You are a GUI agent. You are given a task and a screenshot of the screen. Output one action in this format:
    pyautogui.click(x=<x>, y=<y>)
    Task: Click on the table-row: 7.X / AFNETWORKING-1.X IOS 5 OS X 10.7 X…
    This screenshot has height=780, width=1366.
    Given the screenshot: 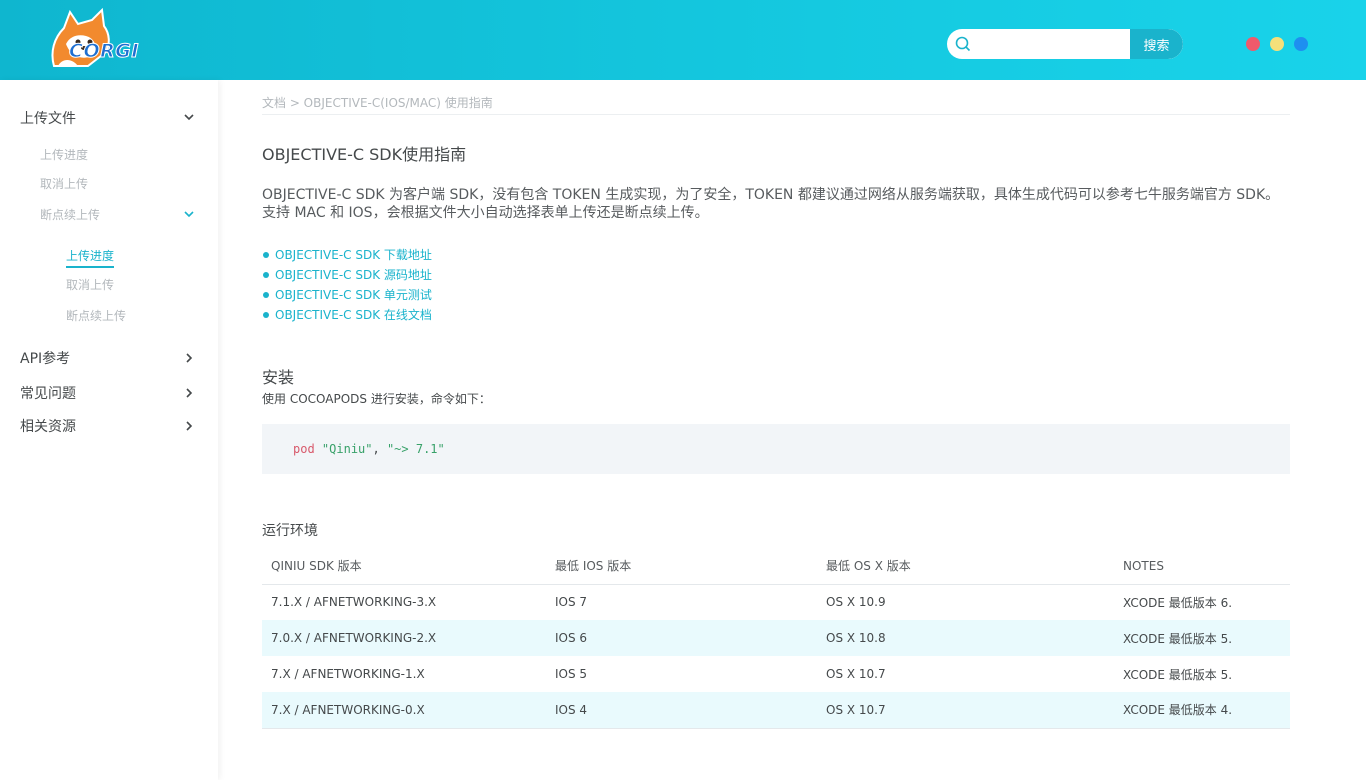 What is the action you would take?
    pyautogui.click(x=776, y=674)
    